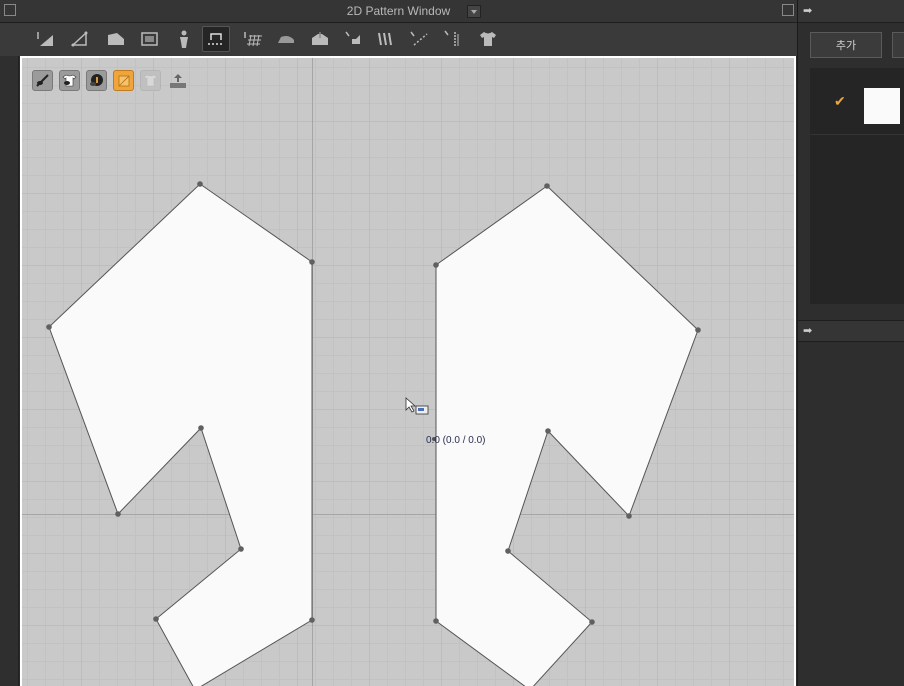  I want to click on eye-shirt-icon, so click(69, 80).